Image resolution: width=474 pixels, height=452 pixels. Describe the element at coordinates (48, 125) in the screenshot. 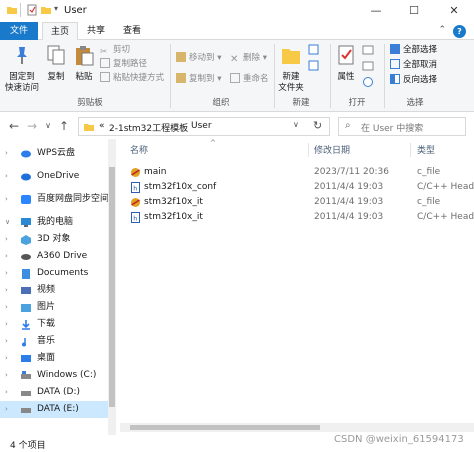

I see `recent-locations-icon: ∨` at that location.